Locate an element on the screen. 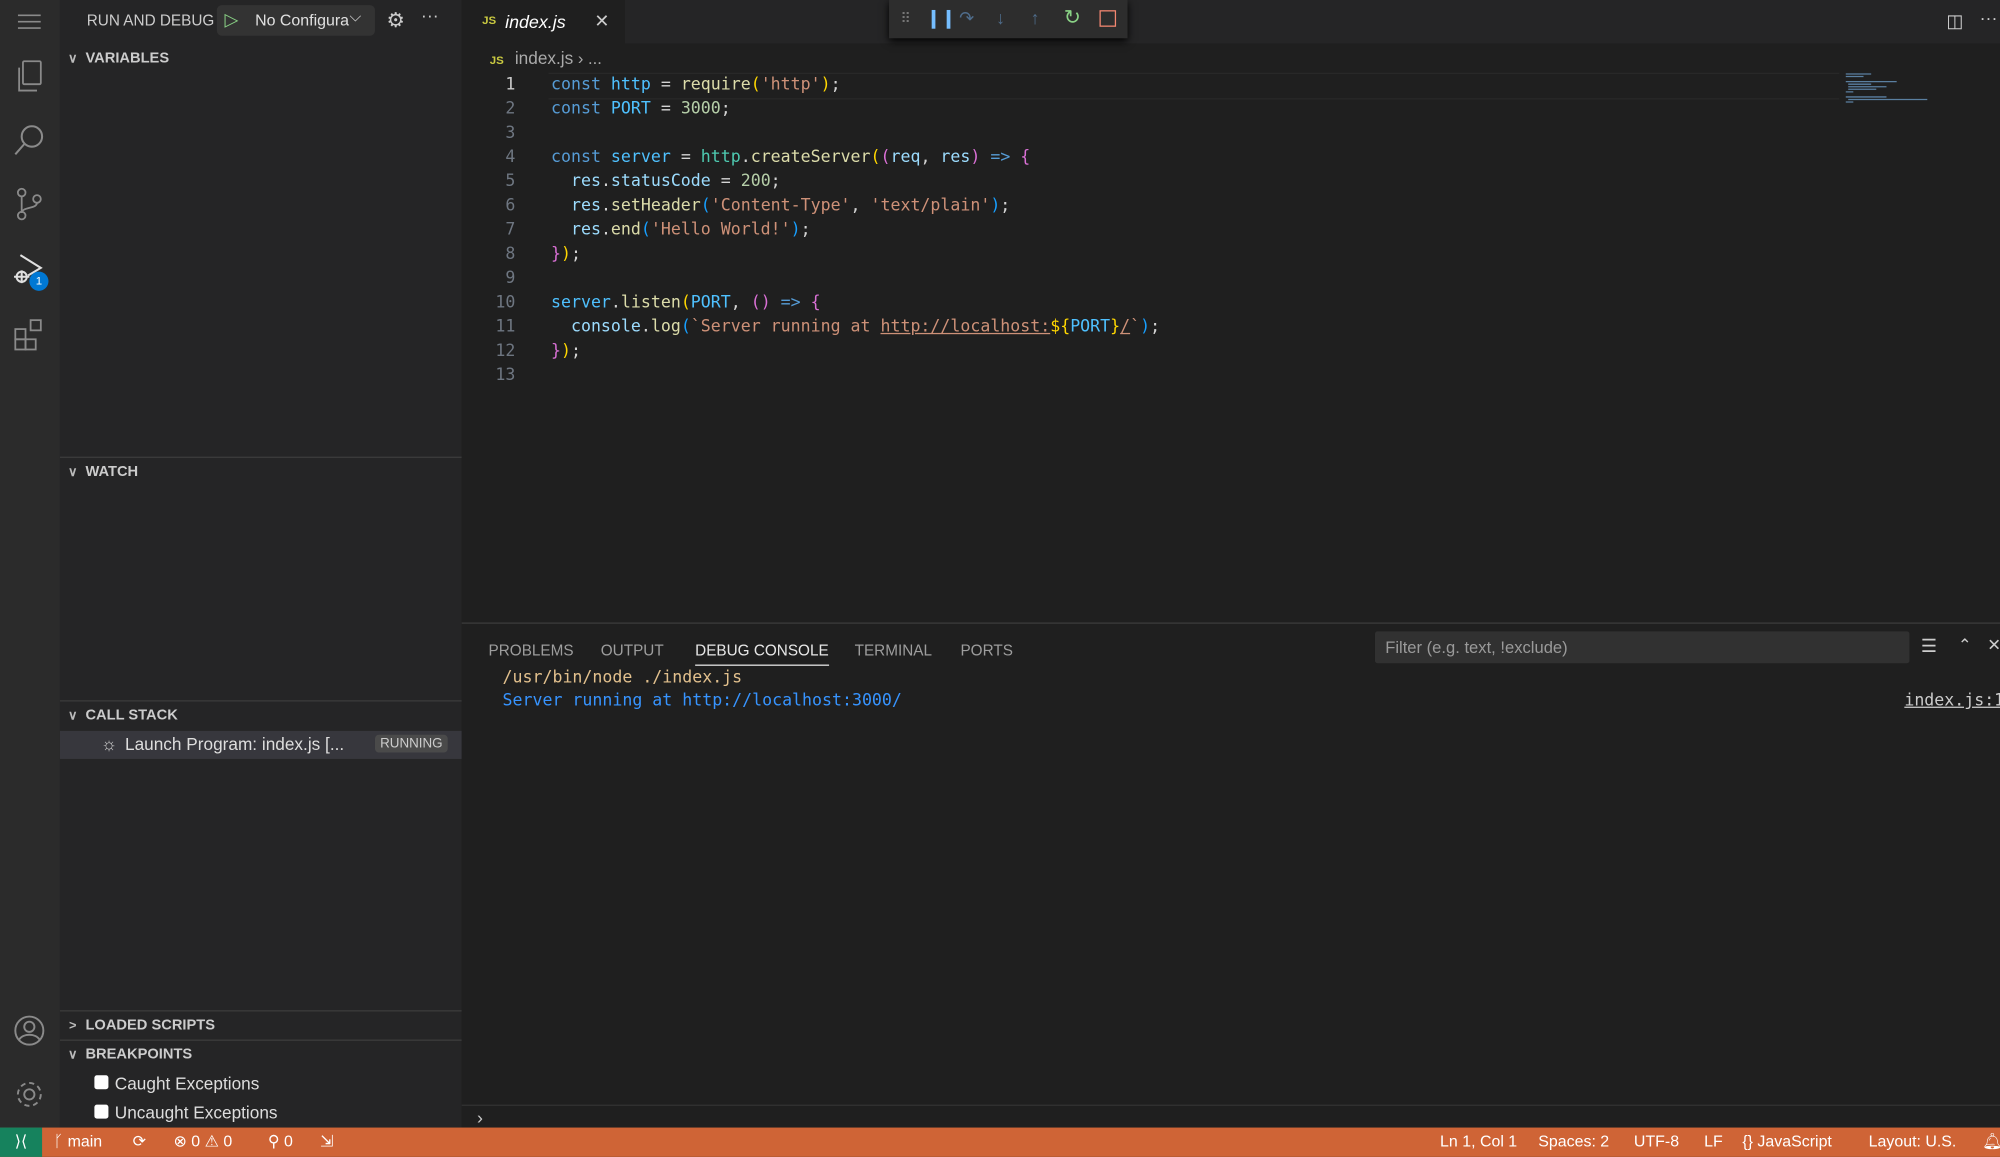  explorer-icon is located at coordinates (29, 76).